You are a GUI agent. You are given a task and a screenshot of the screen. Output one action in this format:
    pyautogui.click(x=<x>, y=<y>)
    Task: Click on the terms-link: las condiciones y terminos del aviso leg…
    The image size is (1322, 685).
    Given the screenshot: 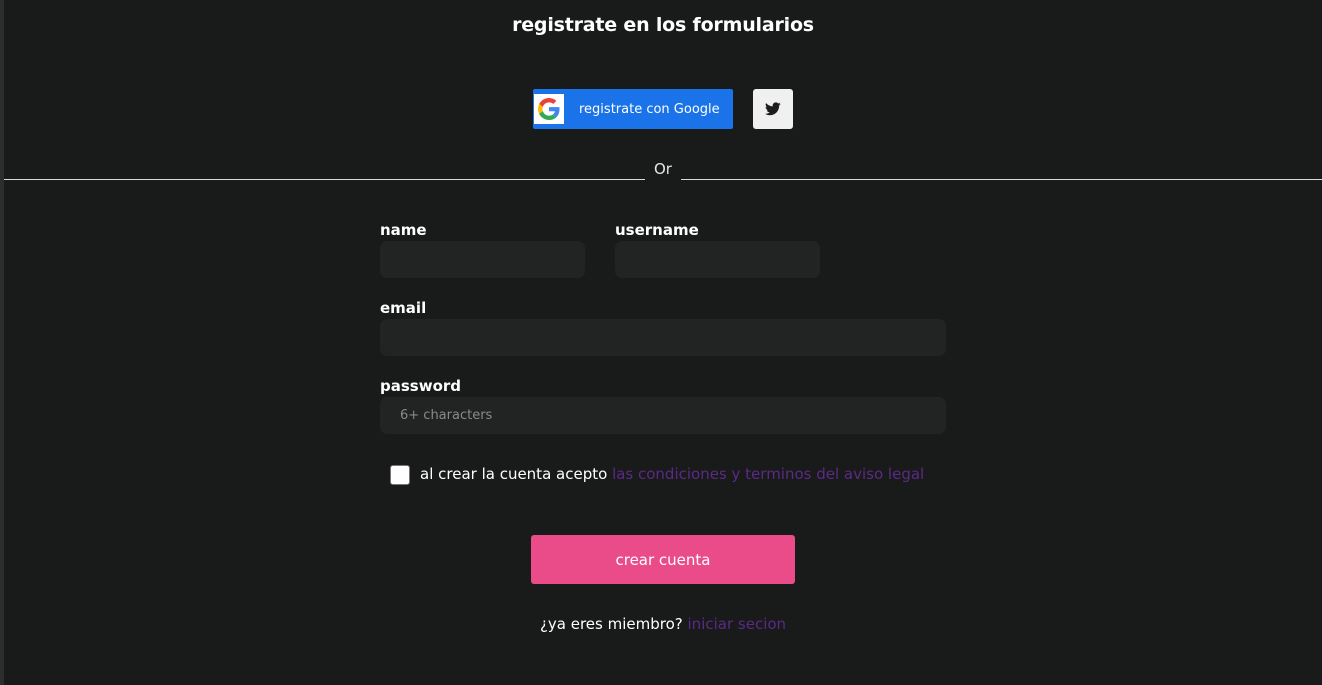 What is the action you would take?
    pyautogui.click(x=768, y=474)
    